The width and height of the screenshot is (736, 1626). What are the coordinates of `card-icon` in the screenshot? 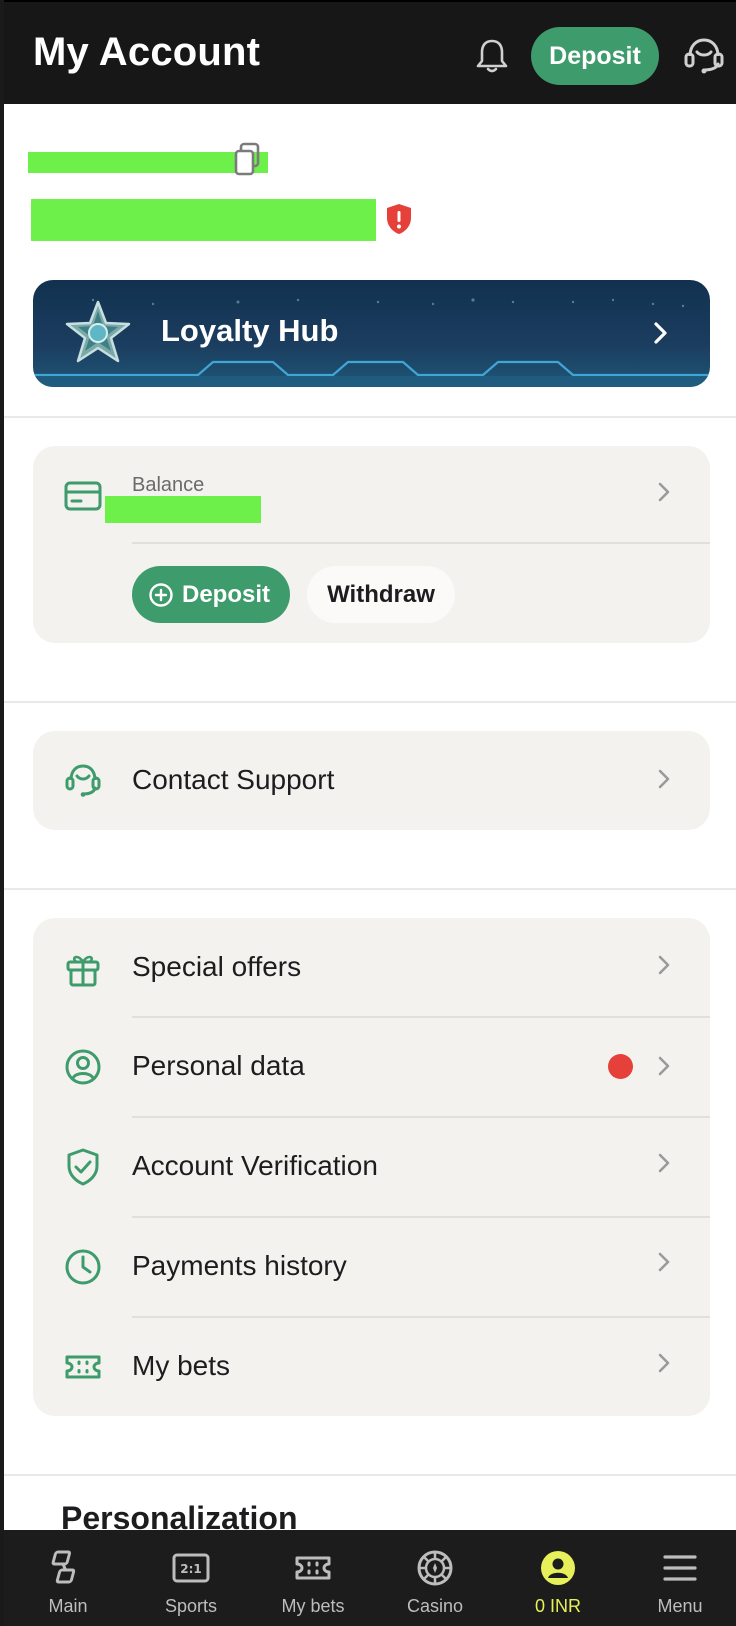 It's located at (83, 496).